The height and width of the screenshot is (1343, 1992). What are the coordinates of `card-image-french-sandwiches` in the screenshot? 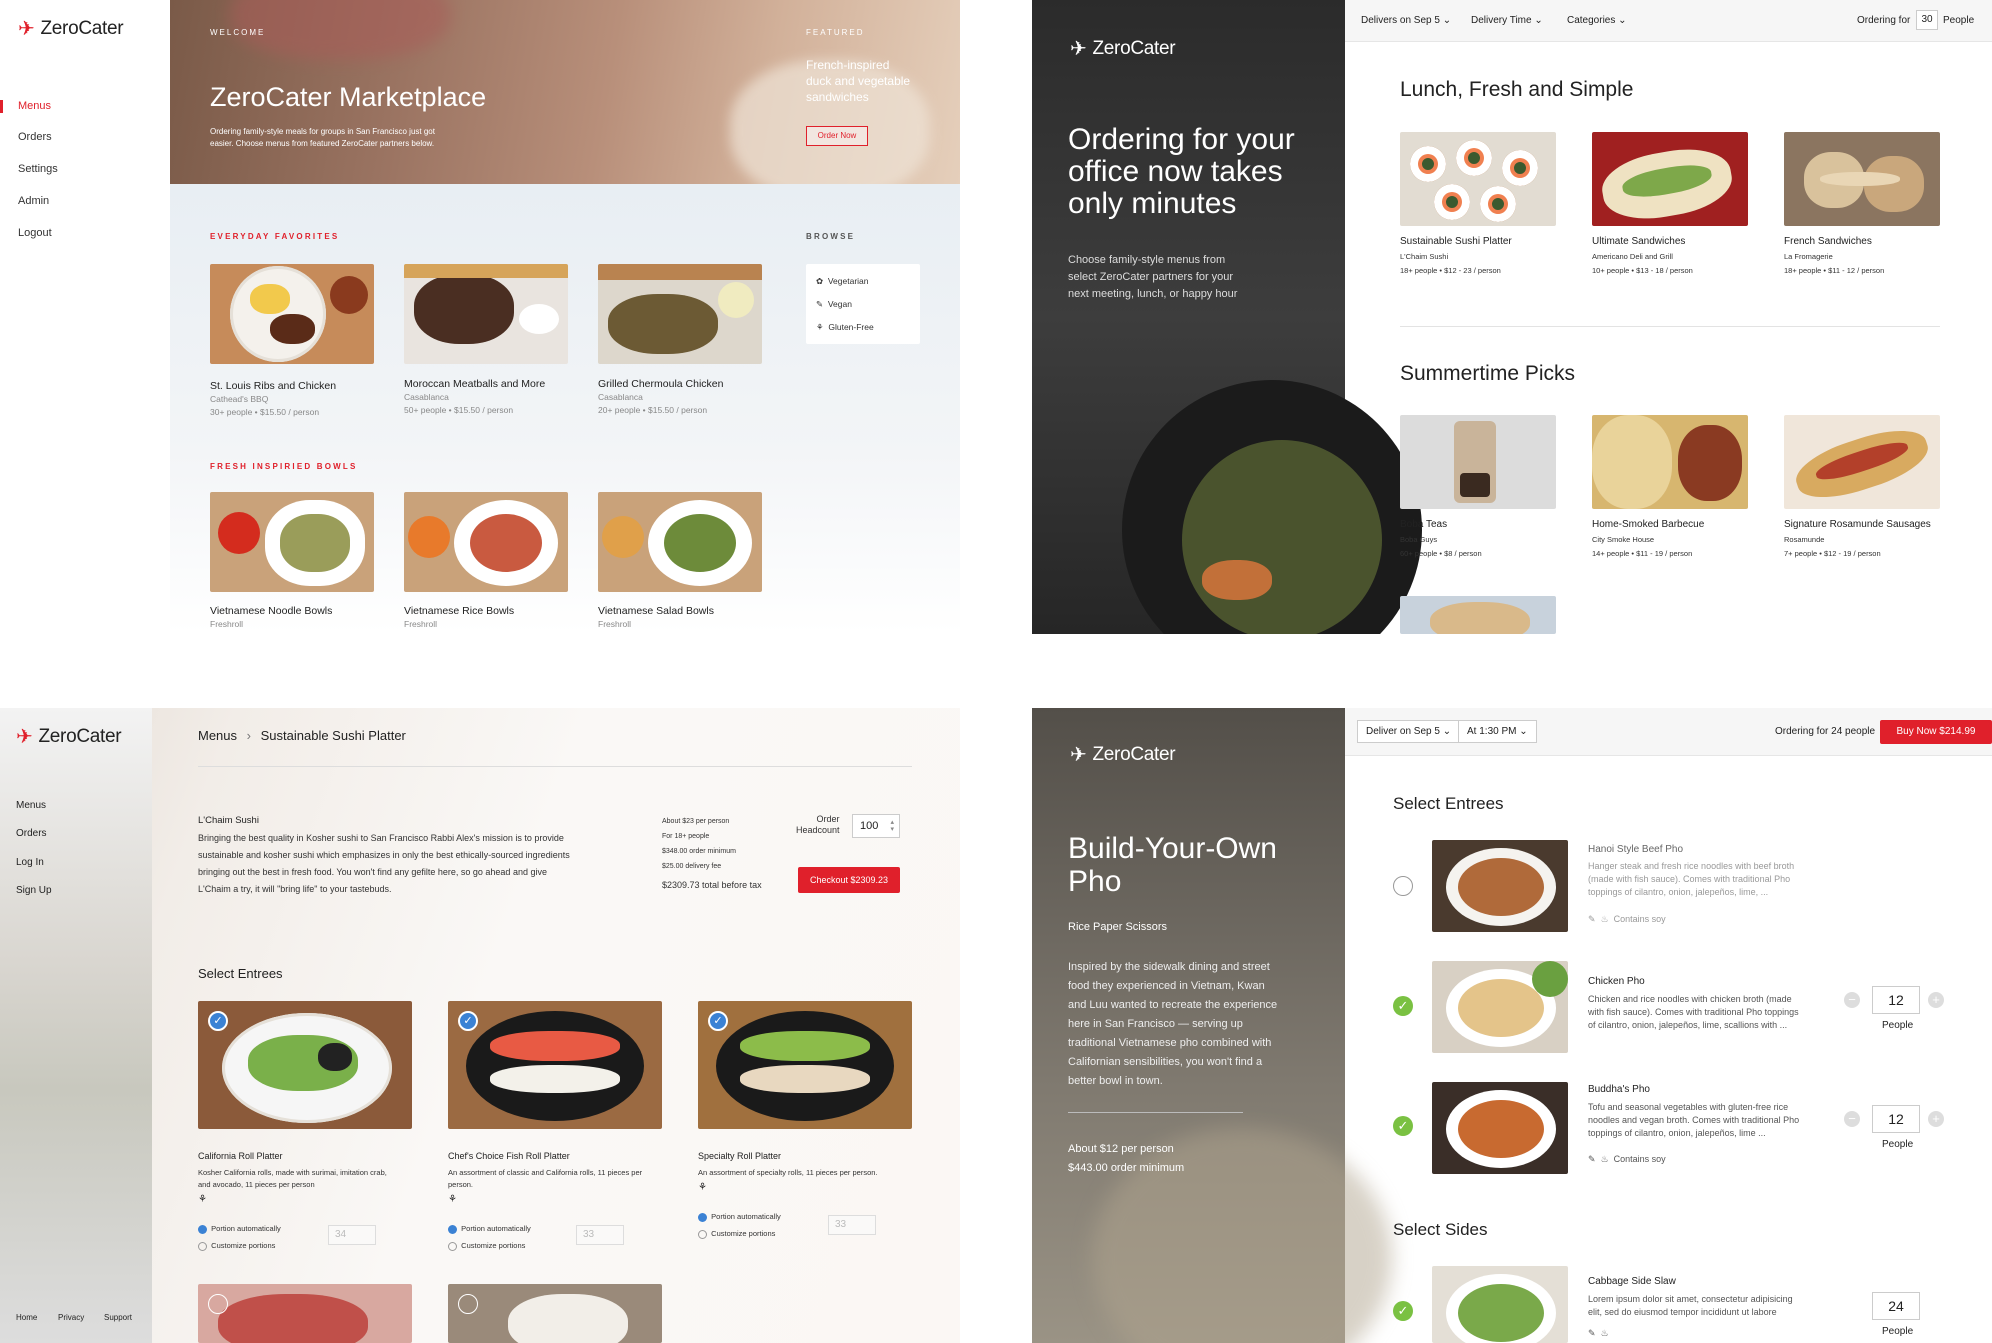 It's located at (1862, 179).